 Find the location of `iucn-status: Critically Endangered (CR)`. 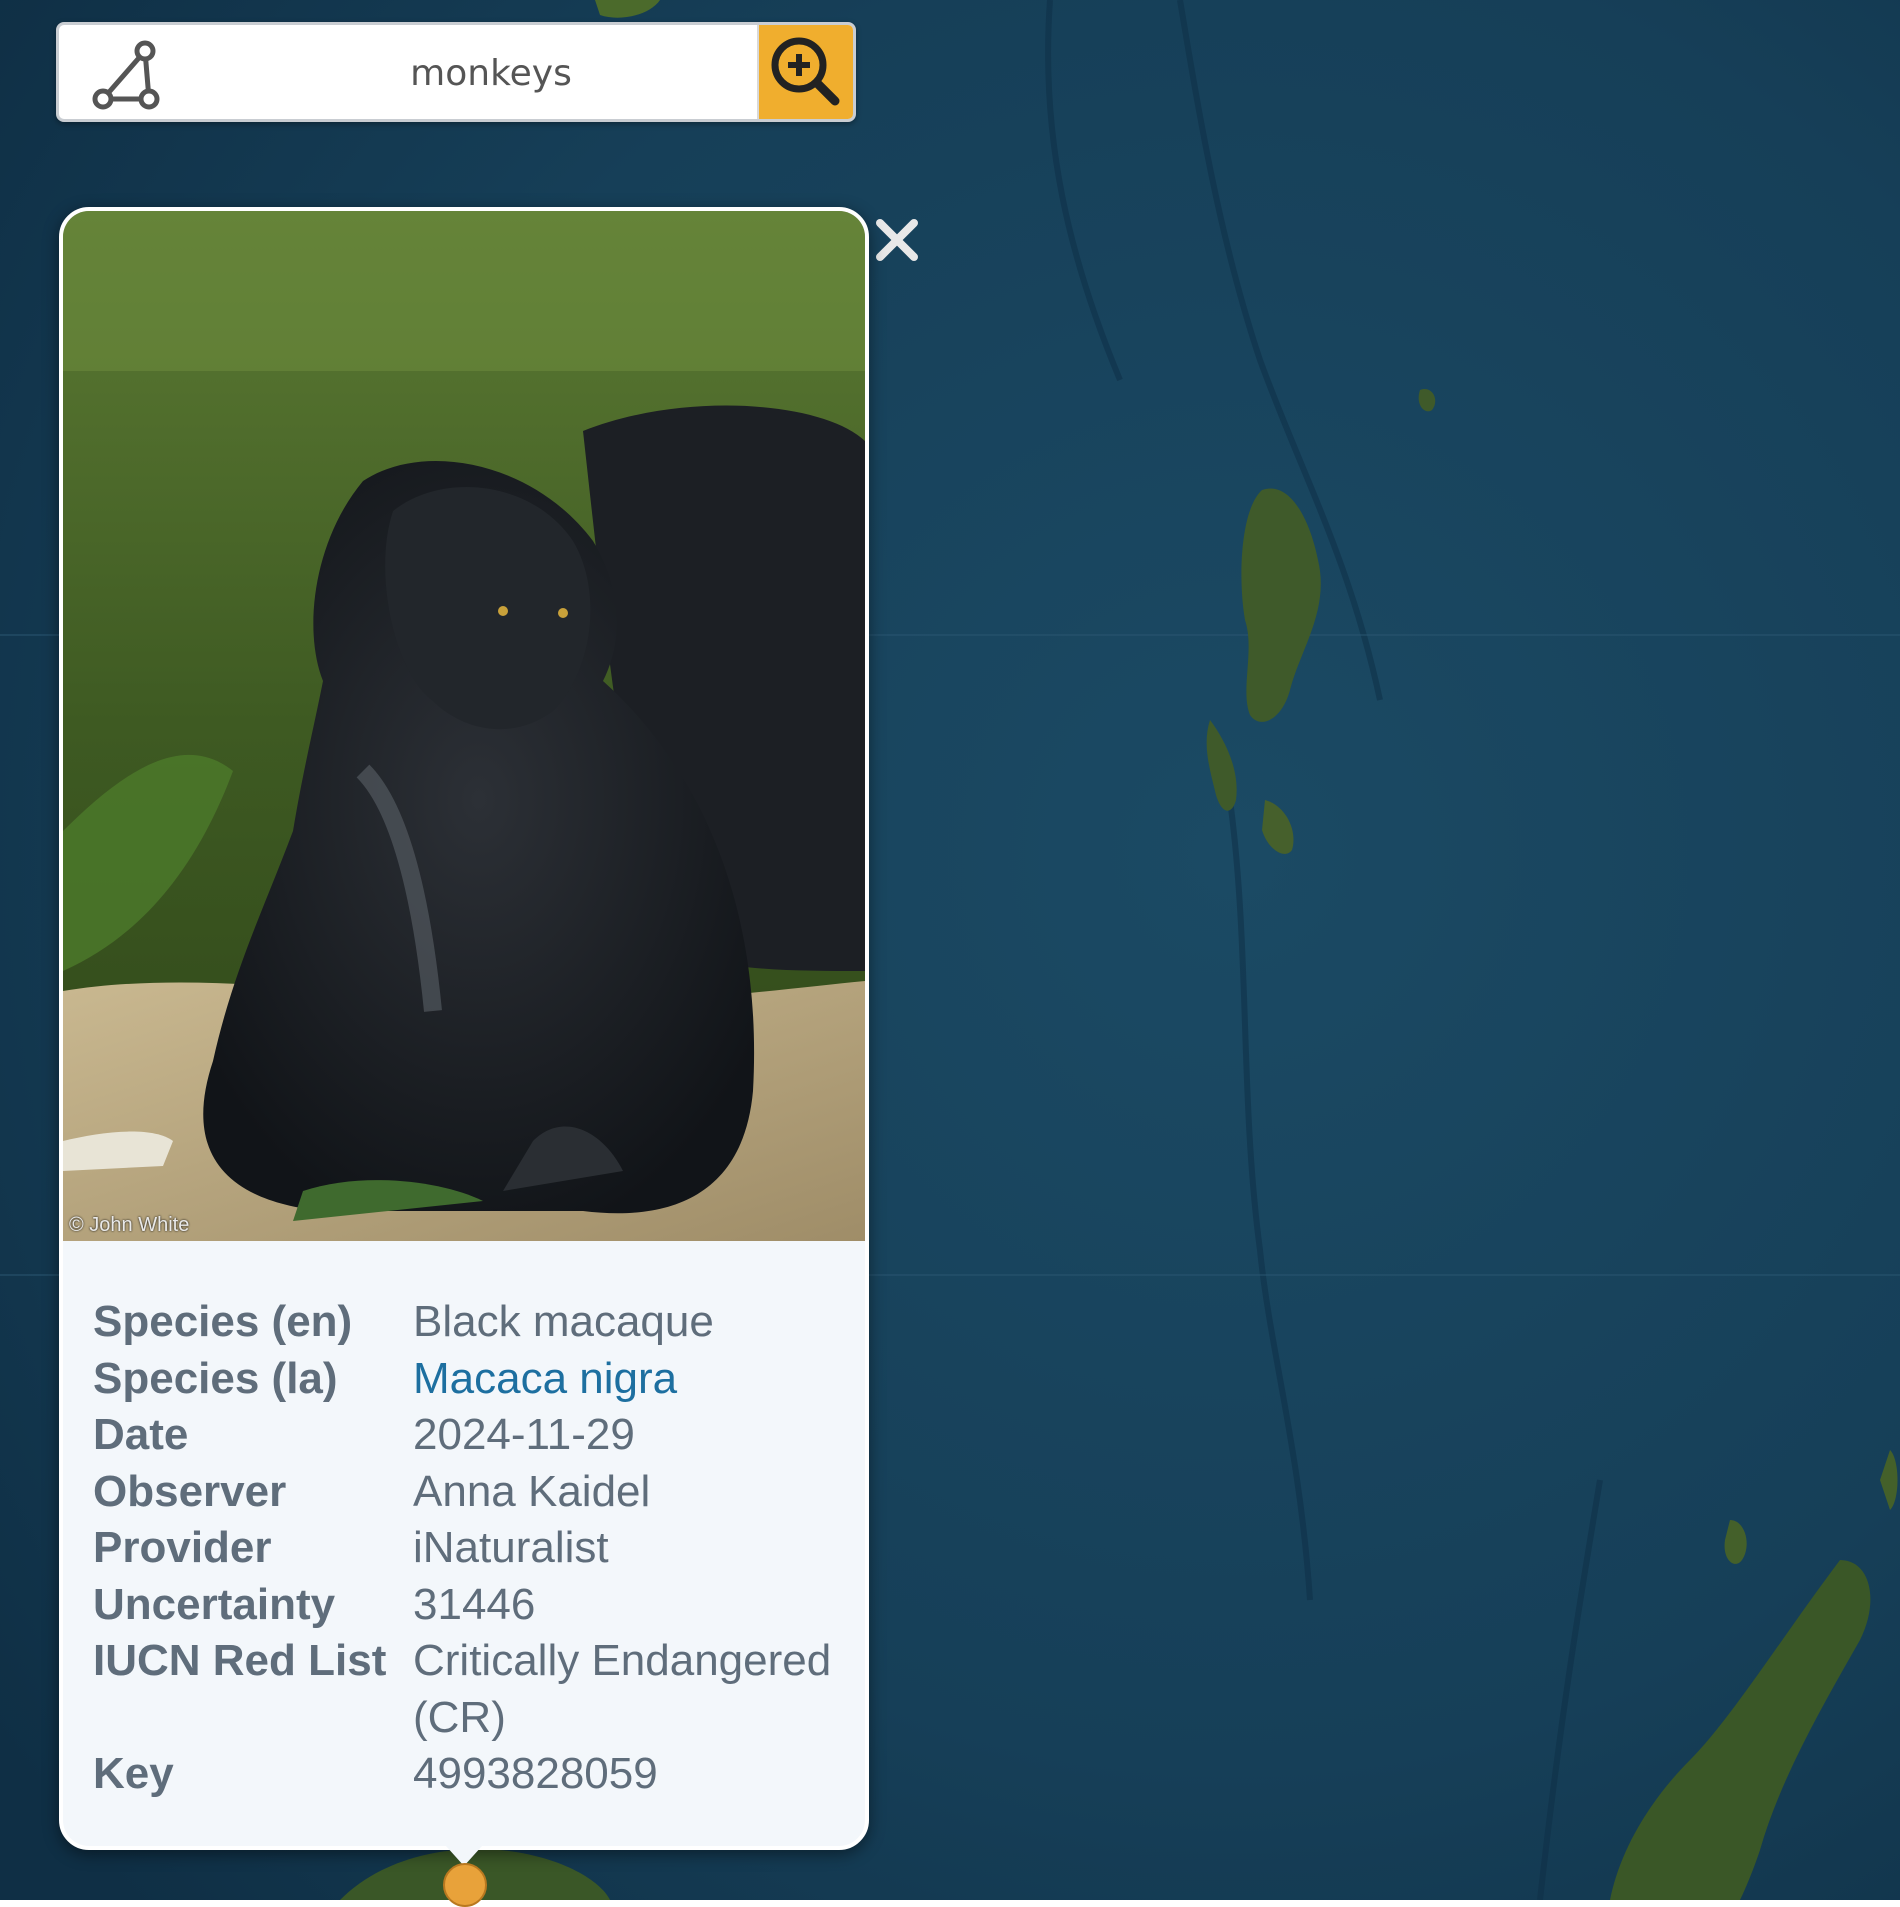

iucn-status: Critically Endangered (CR) is located at coordinates (622, 1689).